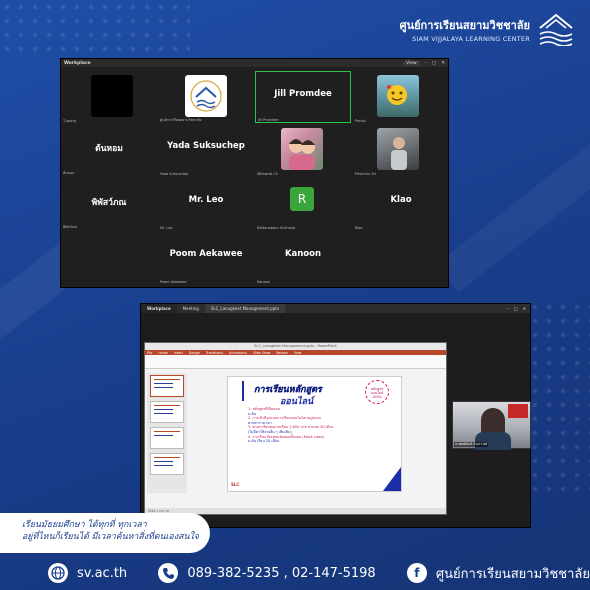  I want to click on participant-tile: Pitsinthu Sri, so click(401, 150).